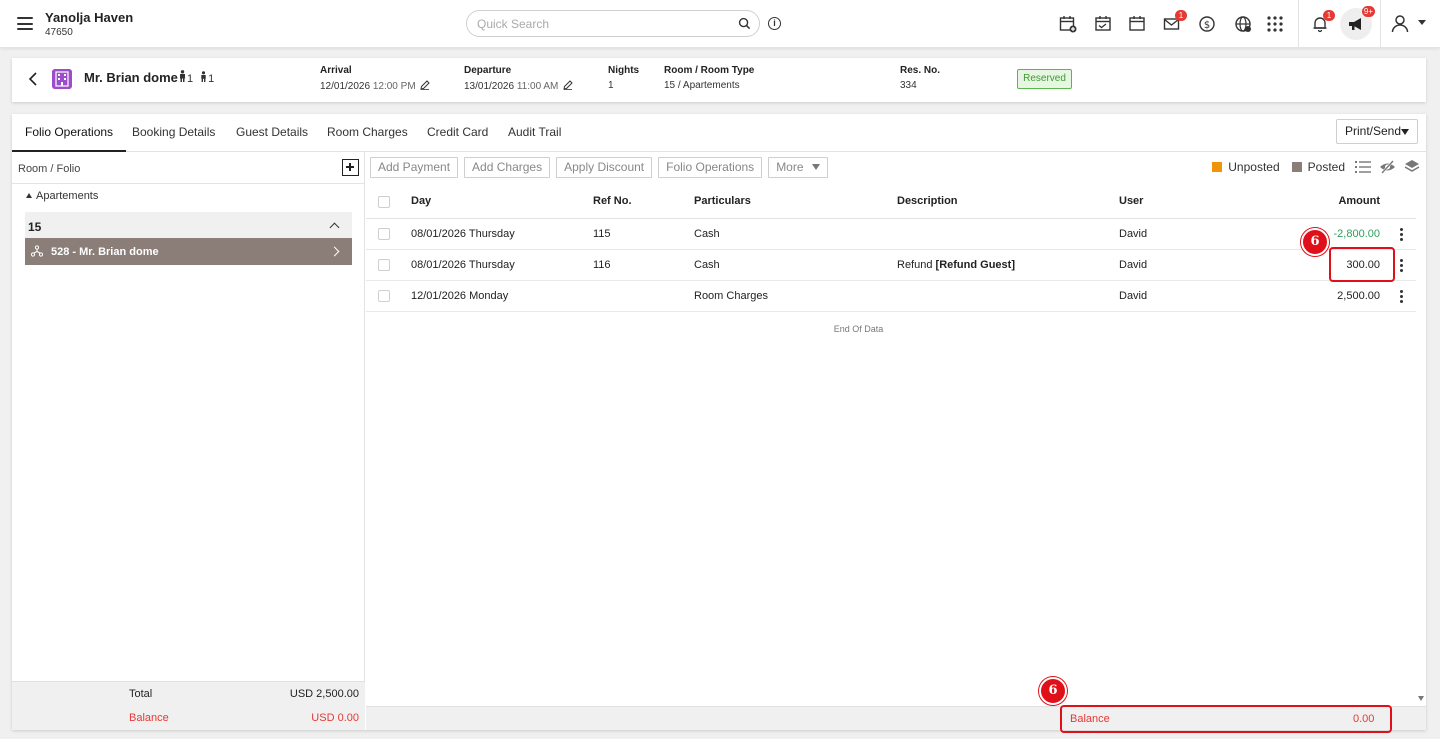 This screenshot has width=1440, height=739. What do you see at coordinates (1326, 166) in the screenshot?
I see `posted-label: Posted` at bounding box center [1326, 166].